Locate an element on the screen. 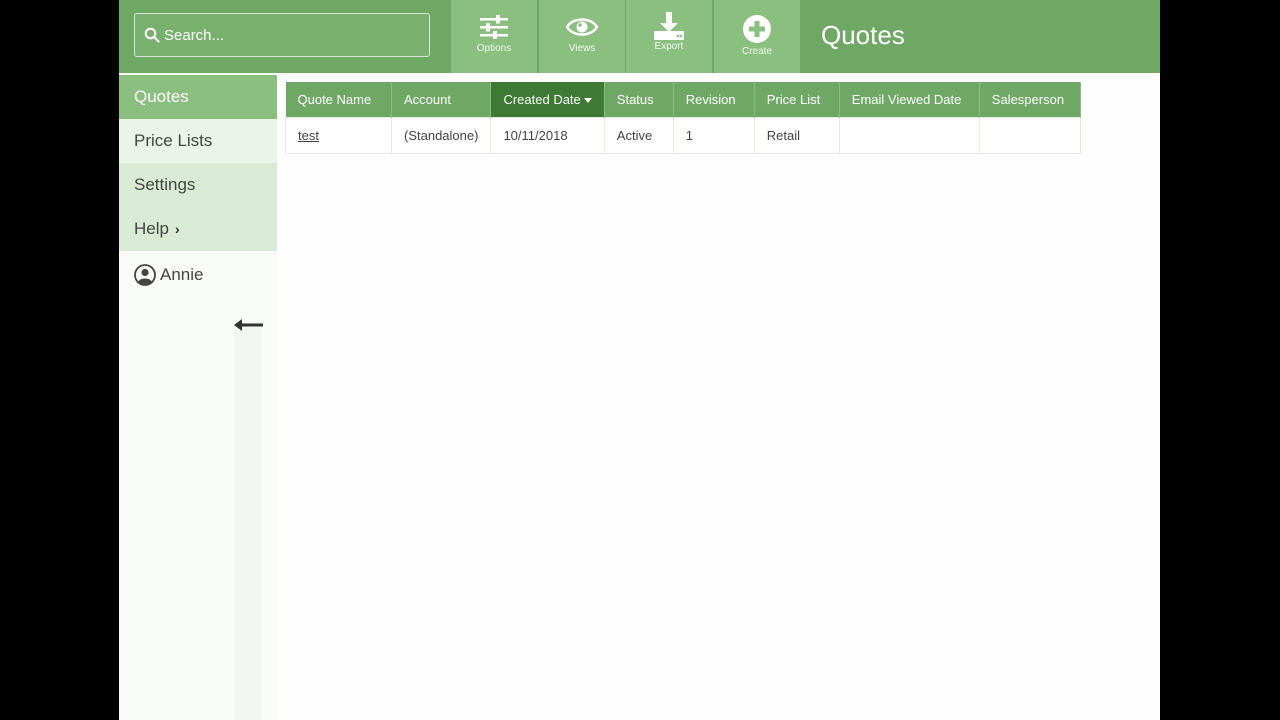 Image resolution: width=1280 pixels, height=720 pixels. user-avatar-icon is located at coordinates (145, 275).